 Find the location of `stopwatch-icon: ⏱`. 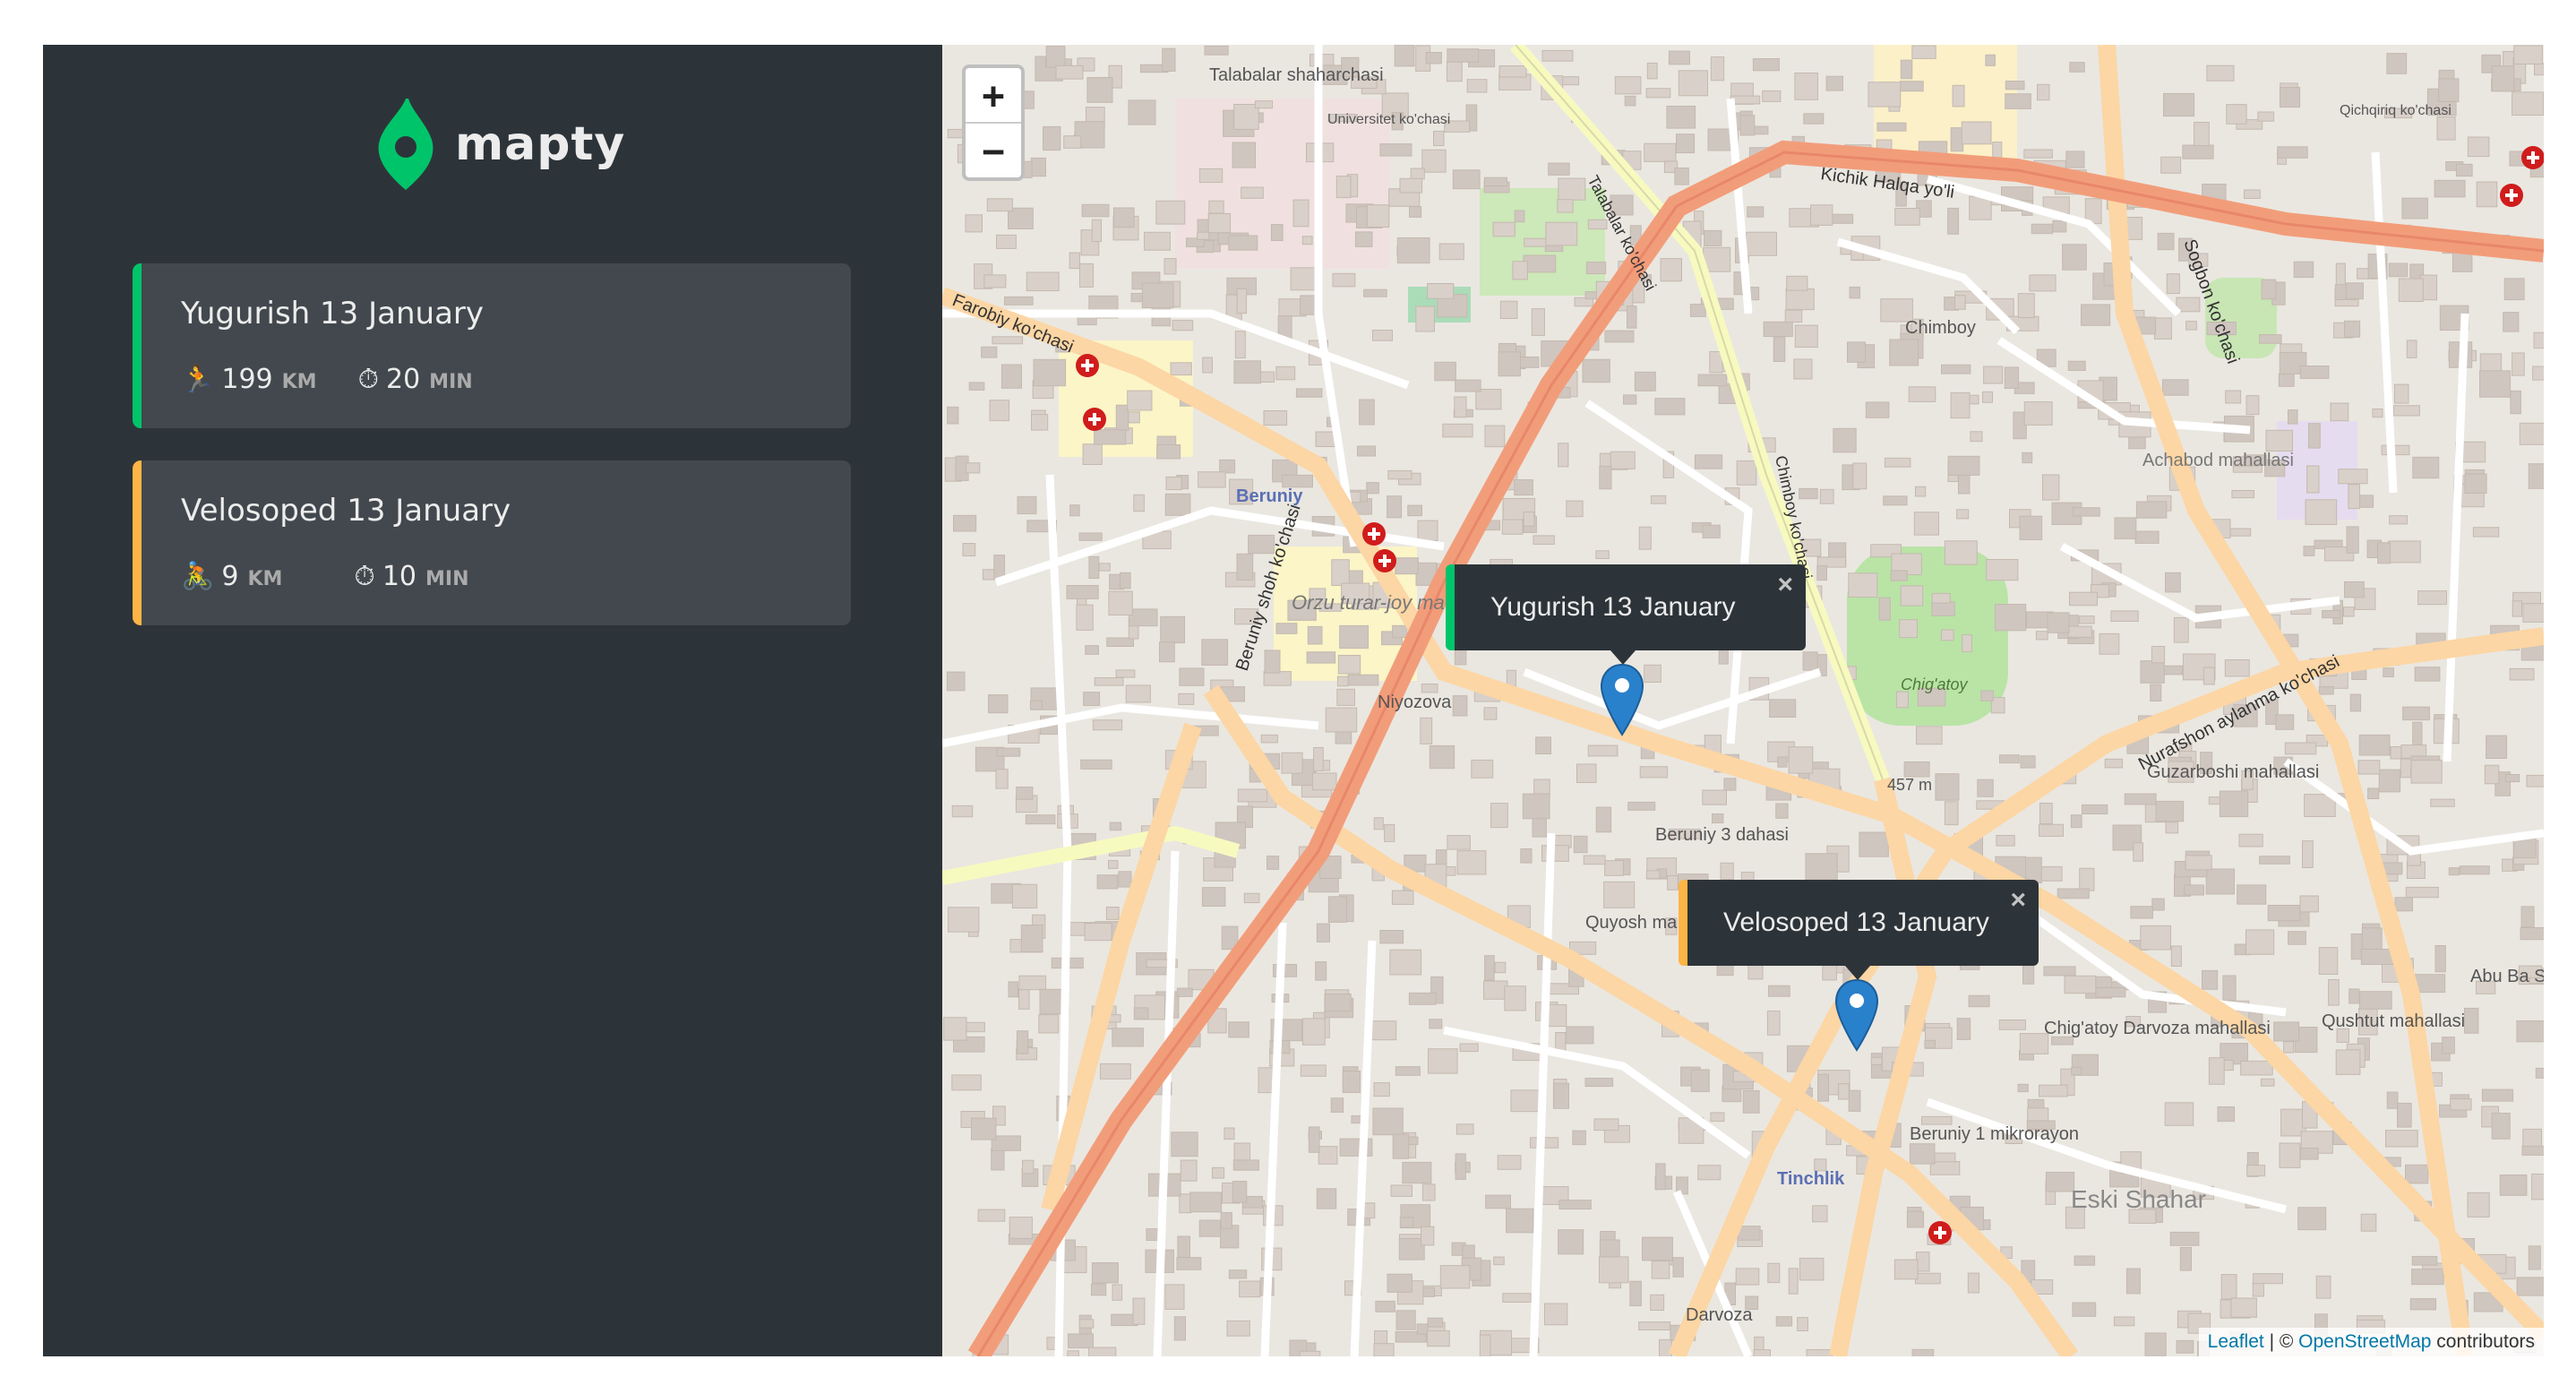

stopwatch-icon: ⏱ is located at coordinates (368, 380).